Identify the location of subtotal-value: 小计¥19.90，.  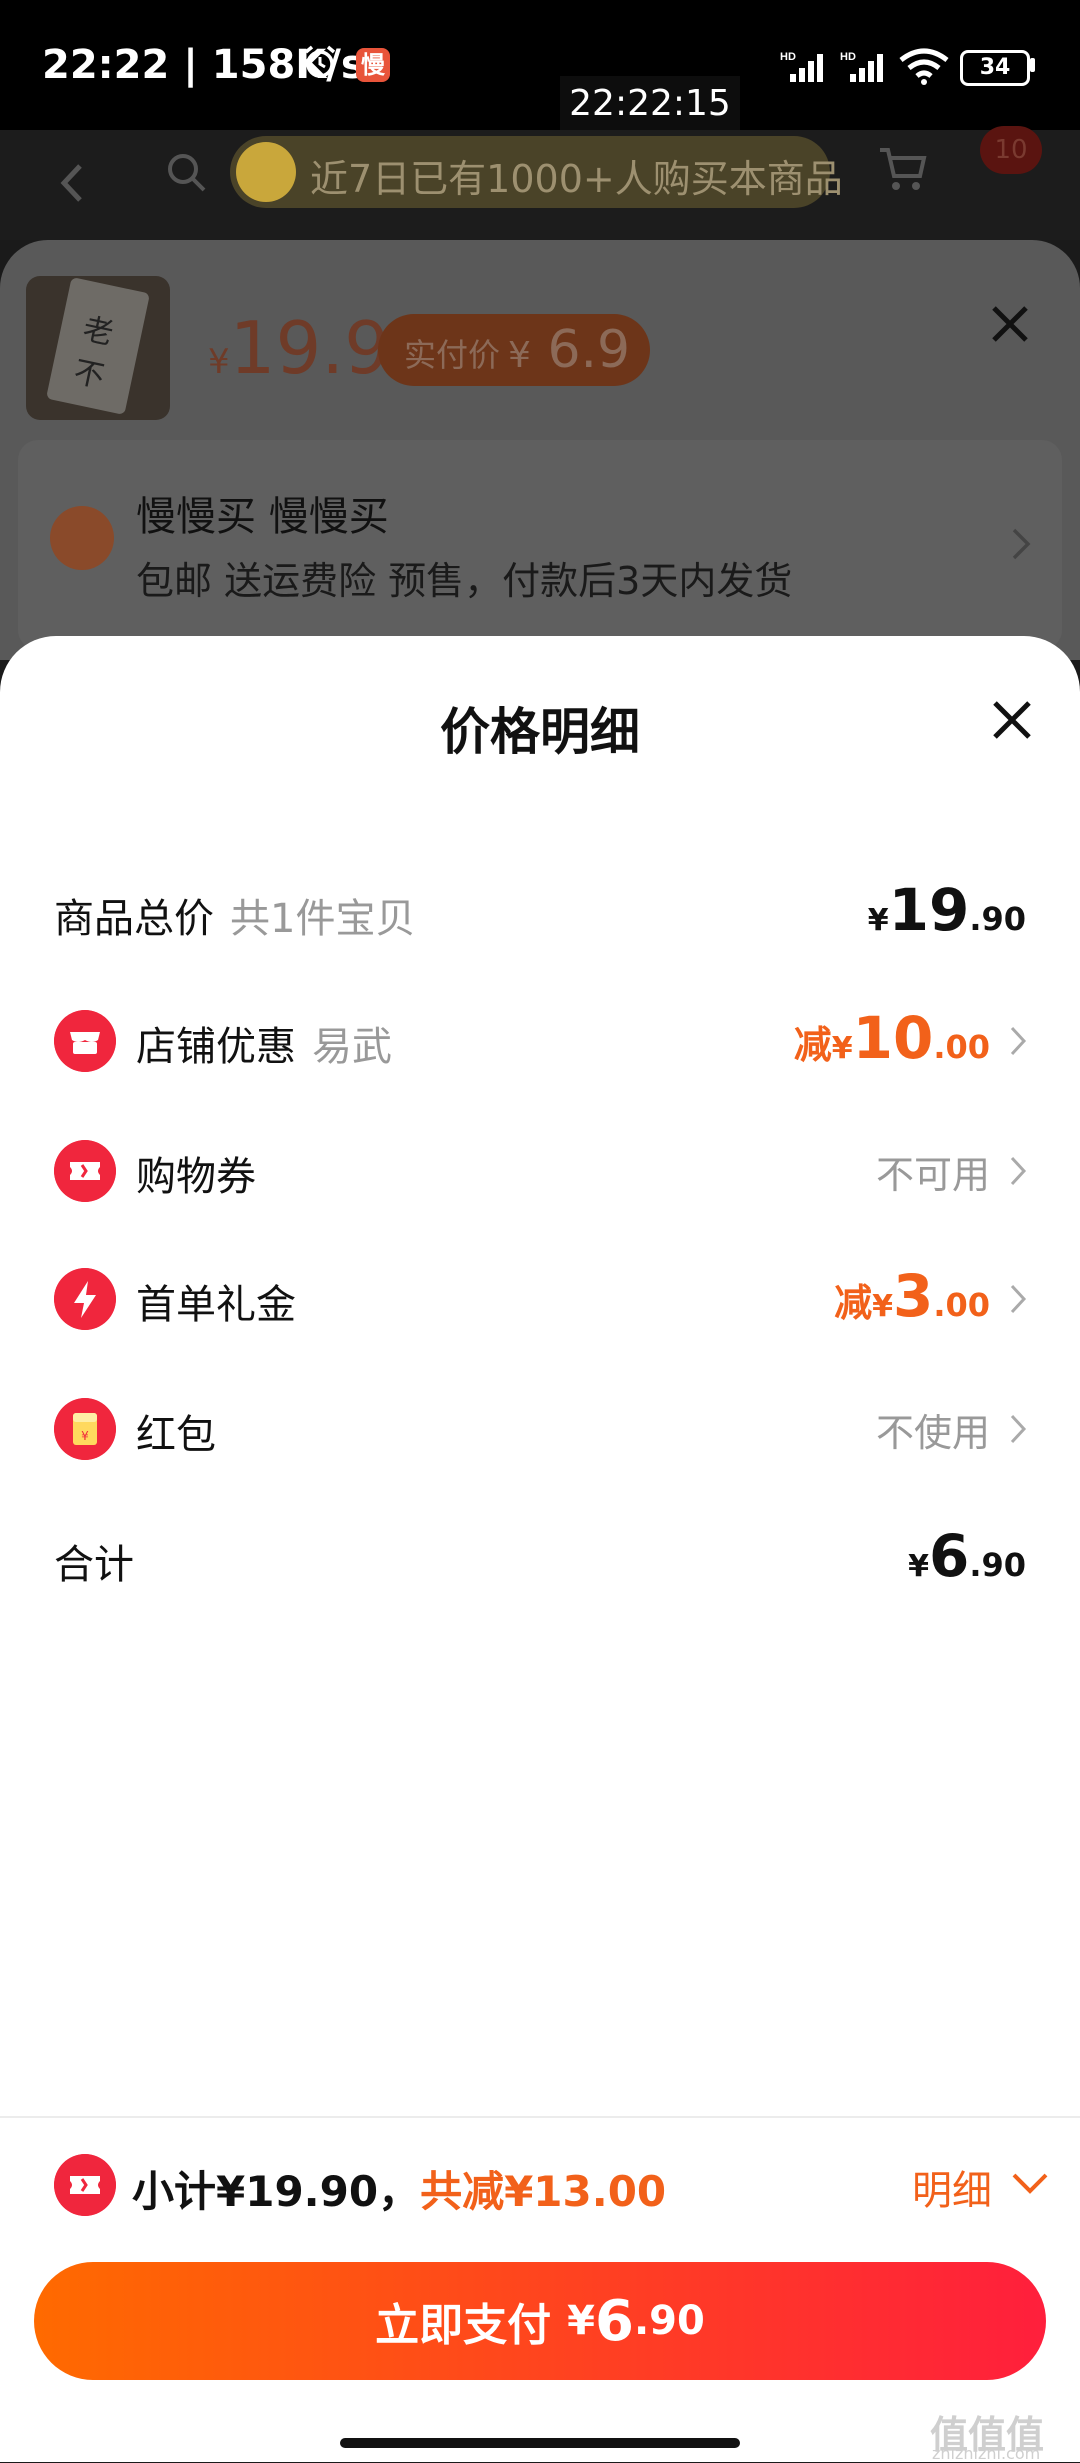
(276, 2191).